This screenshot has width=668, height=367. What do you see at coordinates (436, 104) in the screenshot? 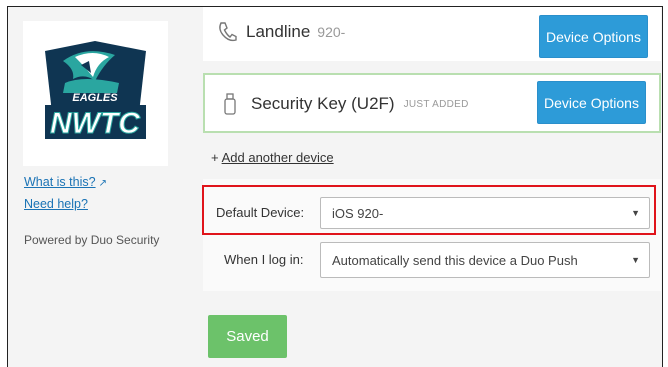
I see `just-added-badge: JUST ADDED` at bounding box center [436, 104].